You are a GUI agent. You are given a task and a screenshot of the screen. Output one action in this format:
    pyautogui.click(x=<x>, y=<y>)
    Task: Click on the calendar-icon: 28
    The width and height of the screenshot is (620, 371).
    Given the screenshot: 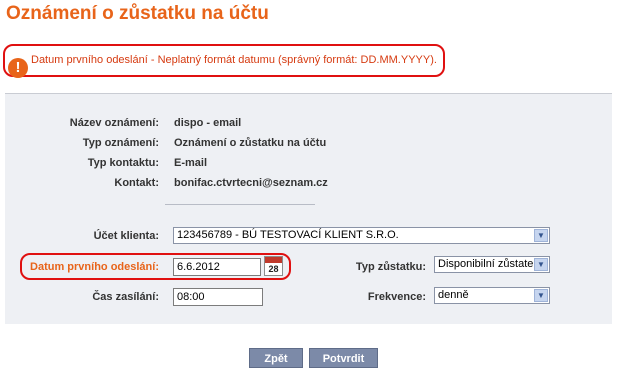 What is the action you would take?
    pyautogui.click(x=273, y=266)
    